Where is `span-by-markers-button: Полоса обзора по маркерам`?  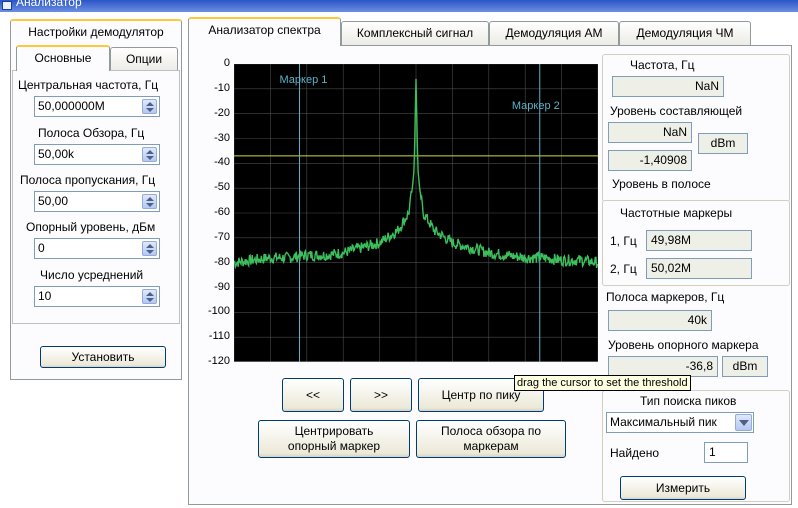 span-by-markers-button: Полоса обзора по маркерам is located at coordinates (491, 439).